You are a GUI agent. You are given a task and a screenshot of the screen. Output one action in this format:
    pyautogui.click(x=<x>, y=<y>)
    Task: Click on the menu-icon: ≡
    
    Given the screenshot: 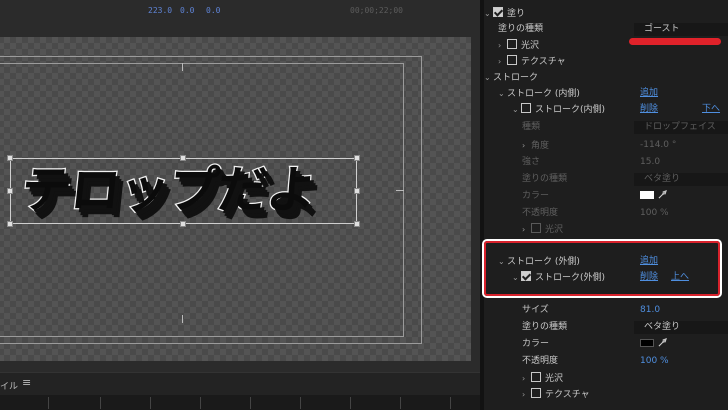 What is the action you would take?
    pyautogui.click(x=26, y=382)
    